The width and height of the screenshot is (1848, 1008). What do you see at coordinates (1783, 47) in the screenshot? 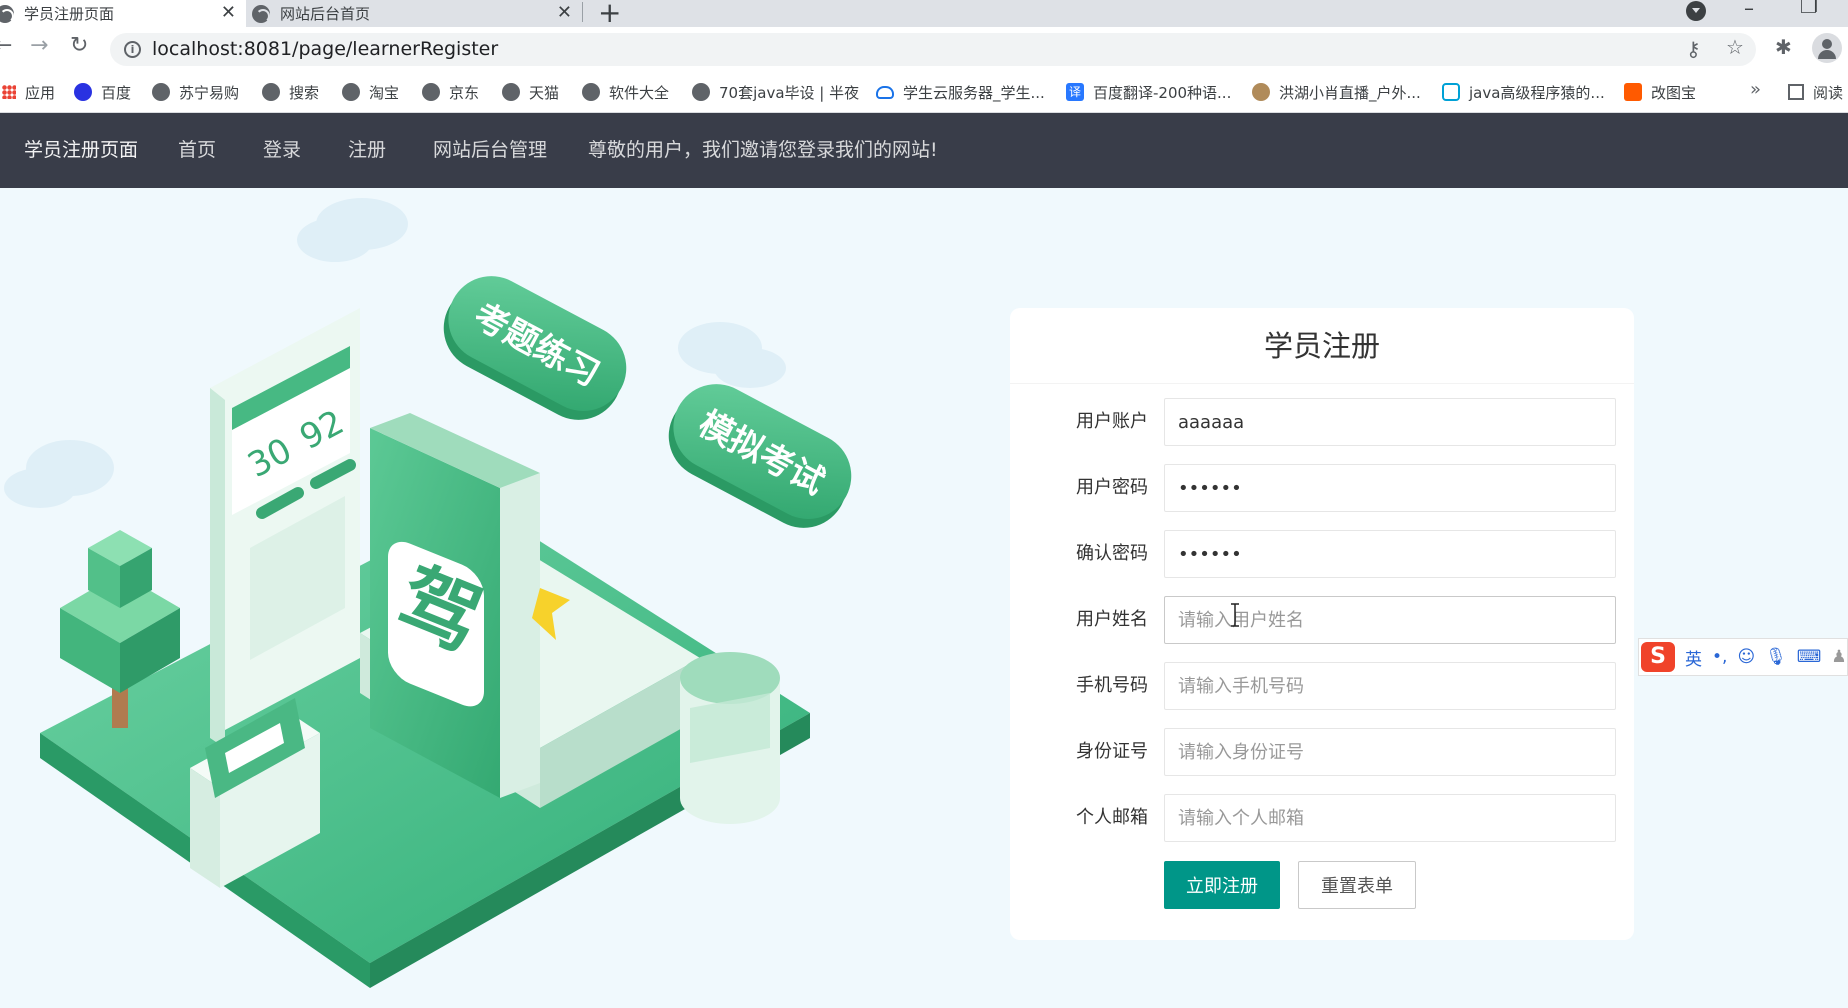
I see `extensions-icon: ✱` at bounding box center [1783, 47].